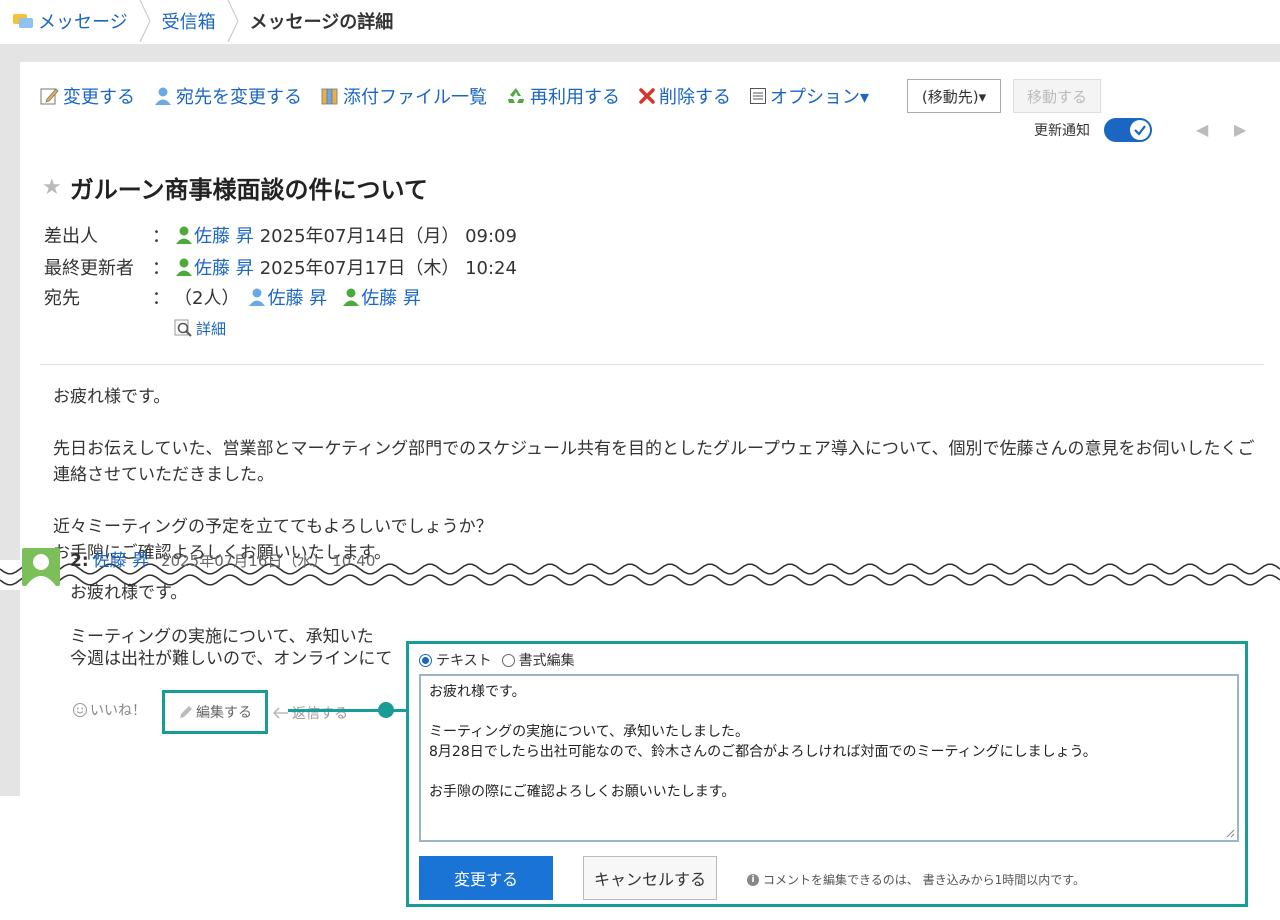  I want to click on comment-header: 2: 佐藤 昇 2025年07月16日（水） 10:40, so click(222, 558).